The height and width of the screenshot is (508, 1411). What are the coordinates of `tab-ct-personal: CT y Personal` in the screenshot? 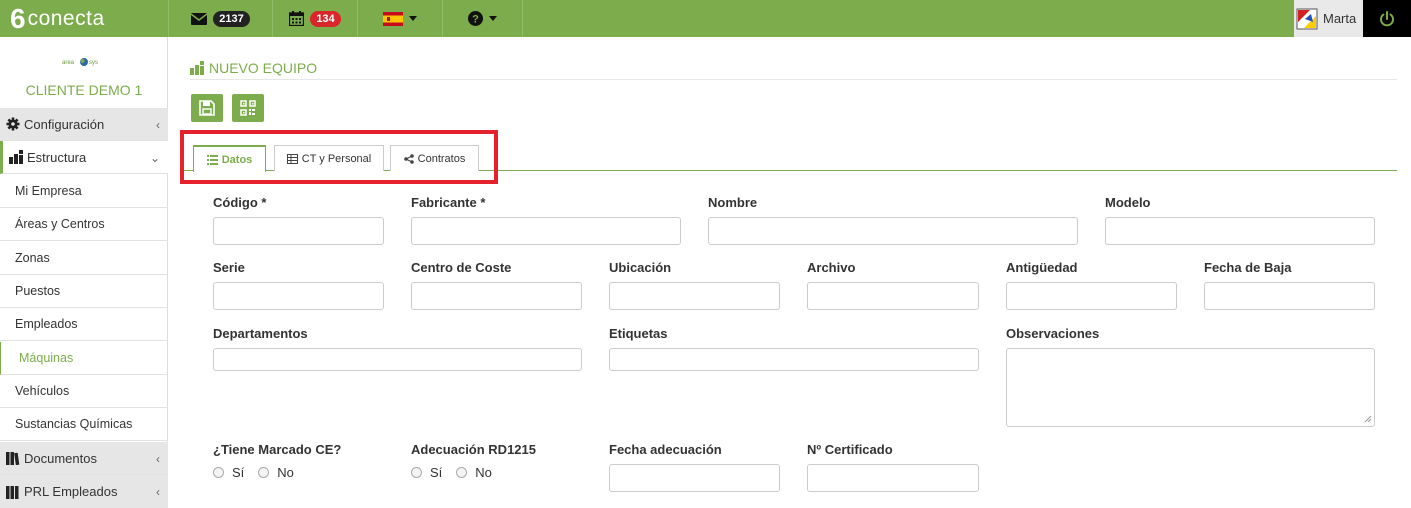 It's located at (329, 158).